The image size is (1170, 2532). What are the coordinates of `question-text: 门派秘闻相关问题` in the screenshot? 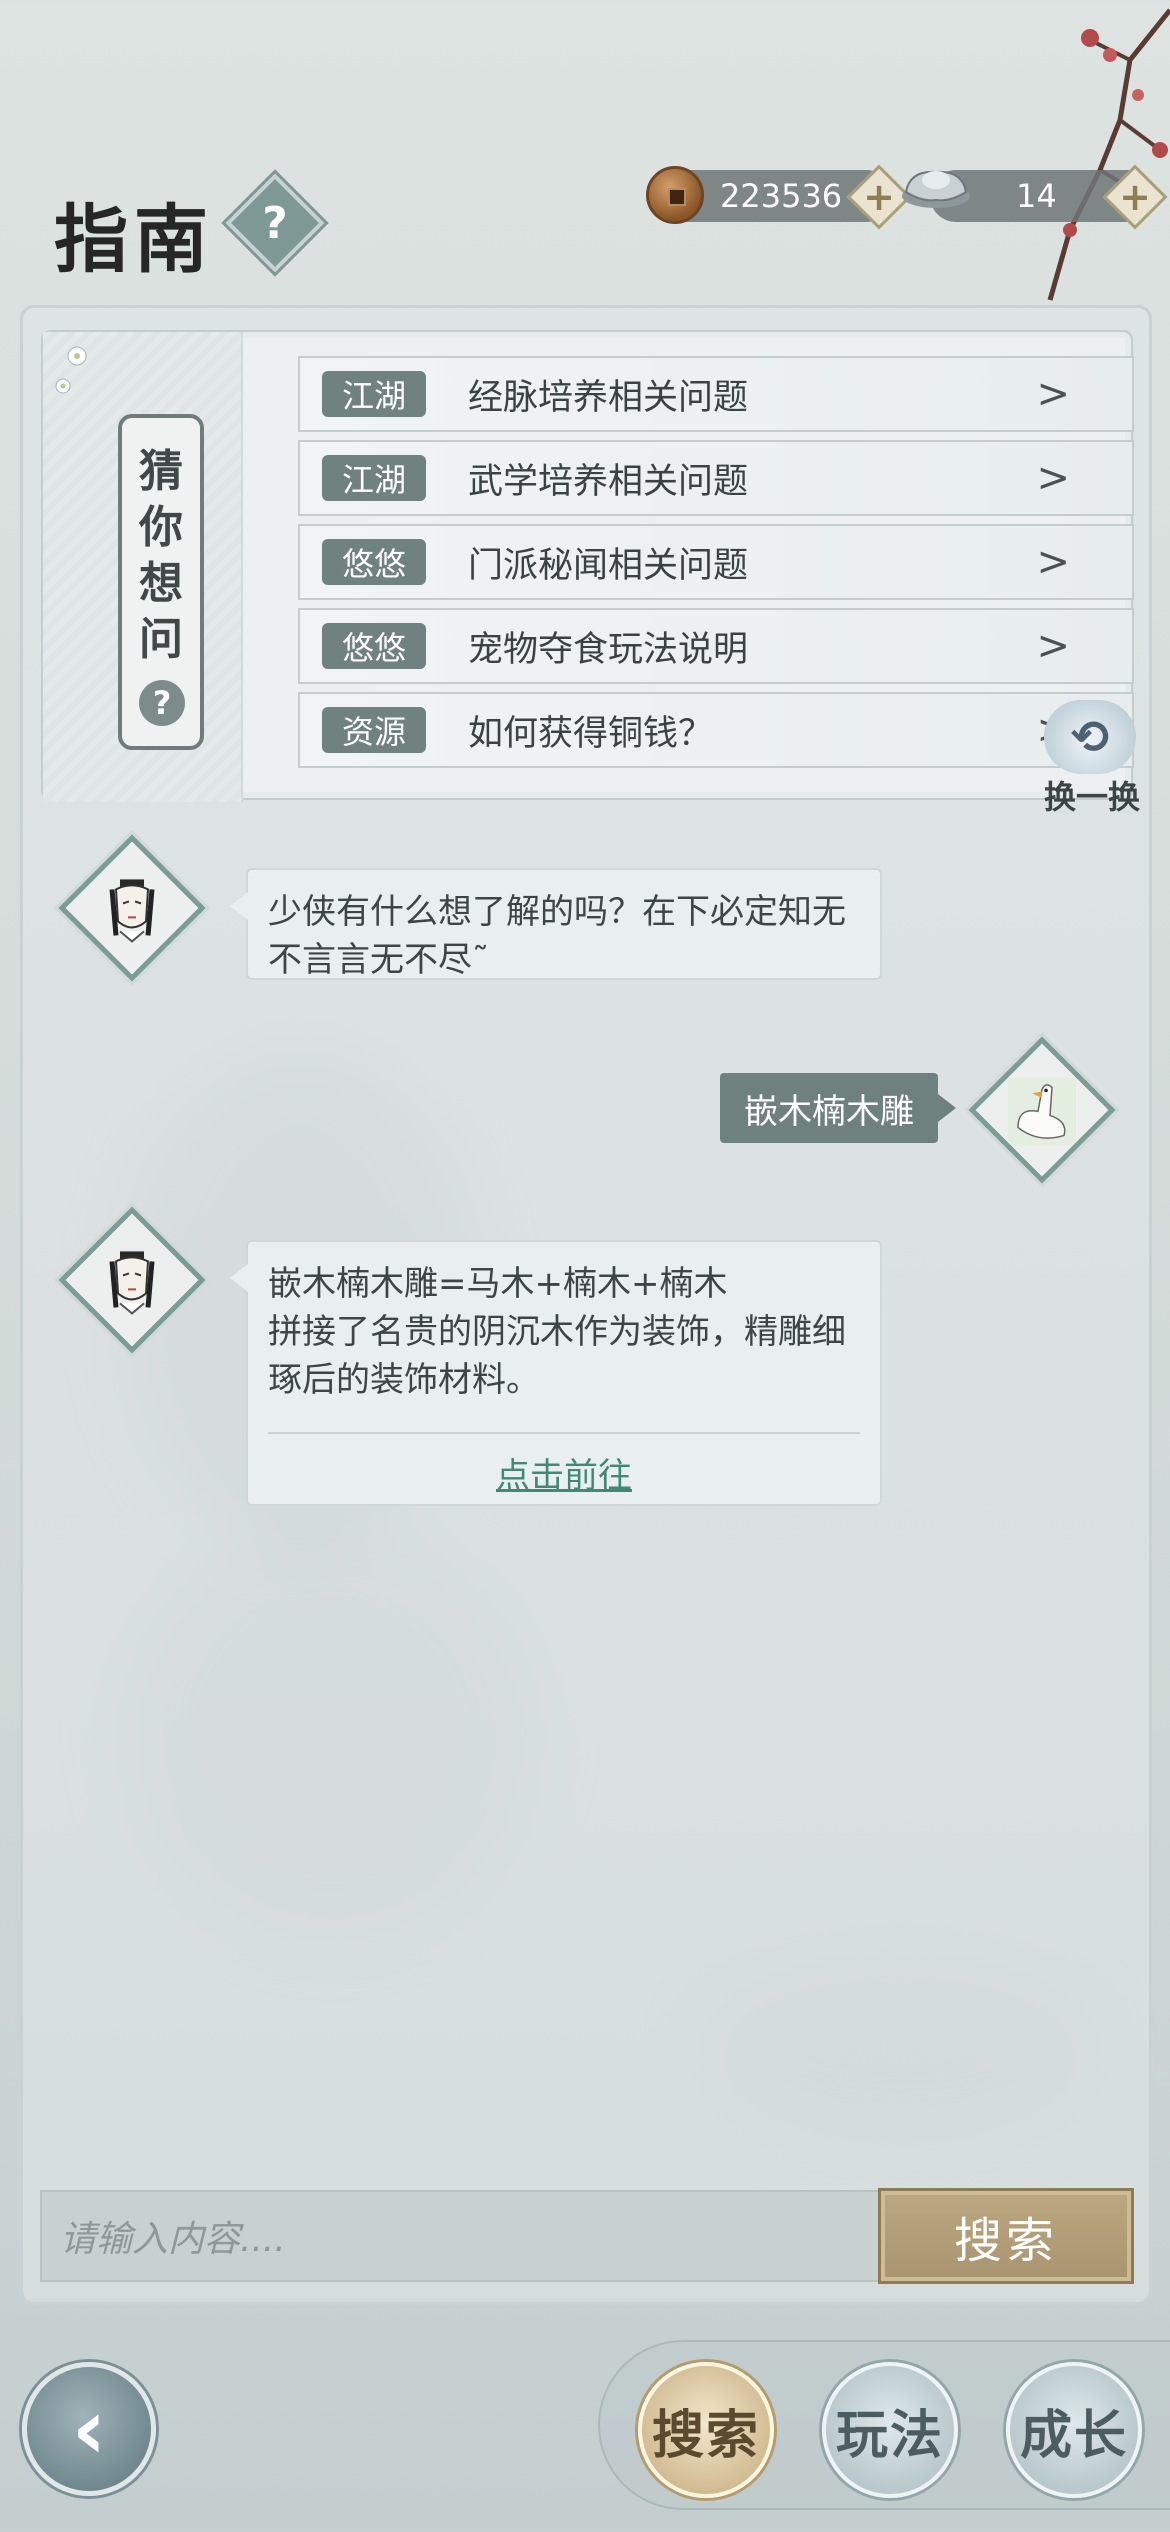 It's located at (608, 565).